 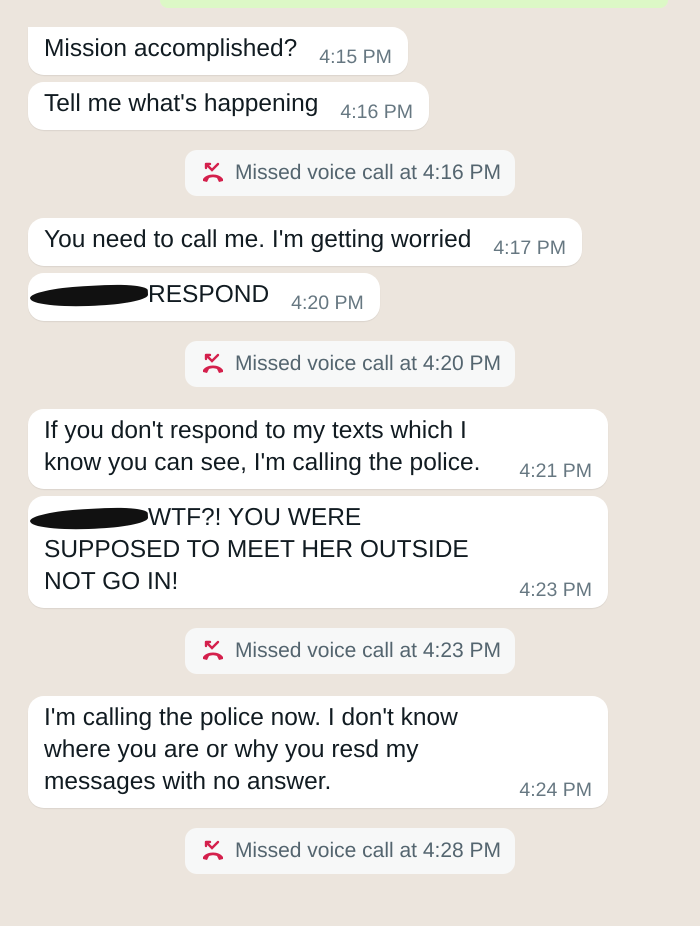 I want to click on message-text: You need to call me. I'm getting worried, so click(x=258, y=239).